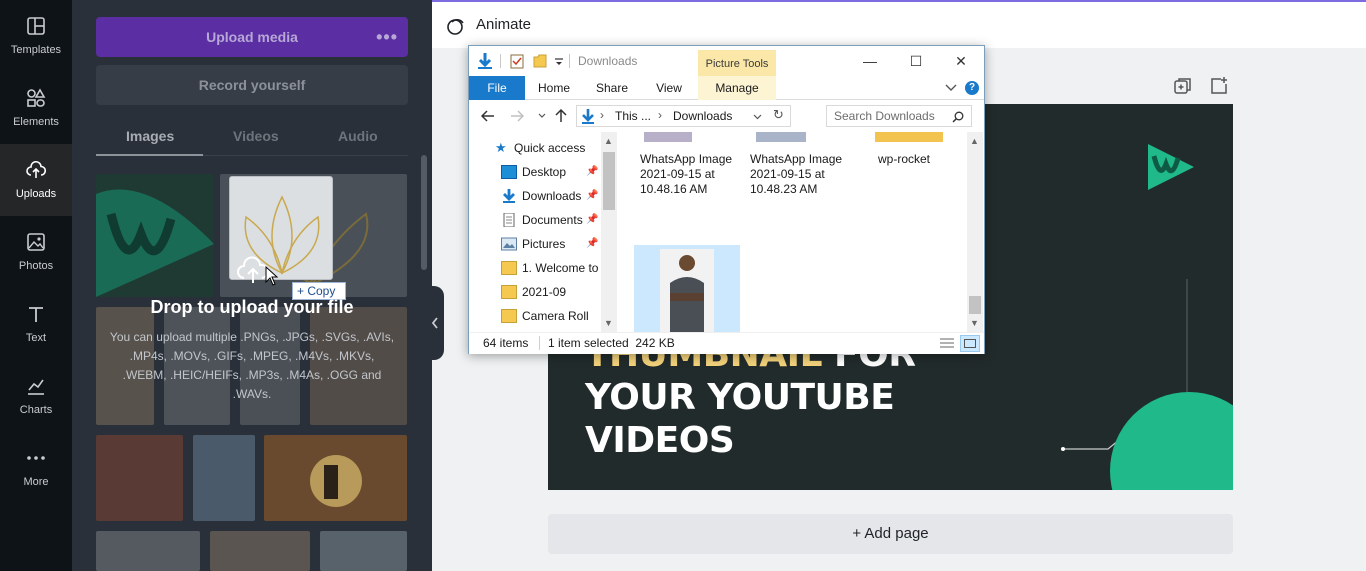  I want to click on address-bar: › This ... › Downloads ↻, so click(683, 116).